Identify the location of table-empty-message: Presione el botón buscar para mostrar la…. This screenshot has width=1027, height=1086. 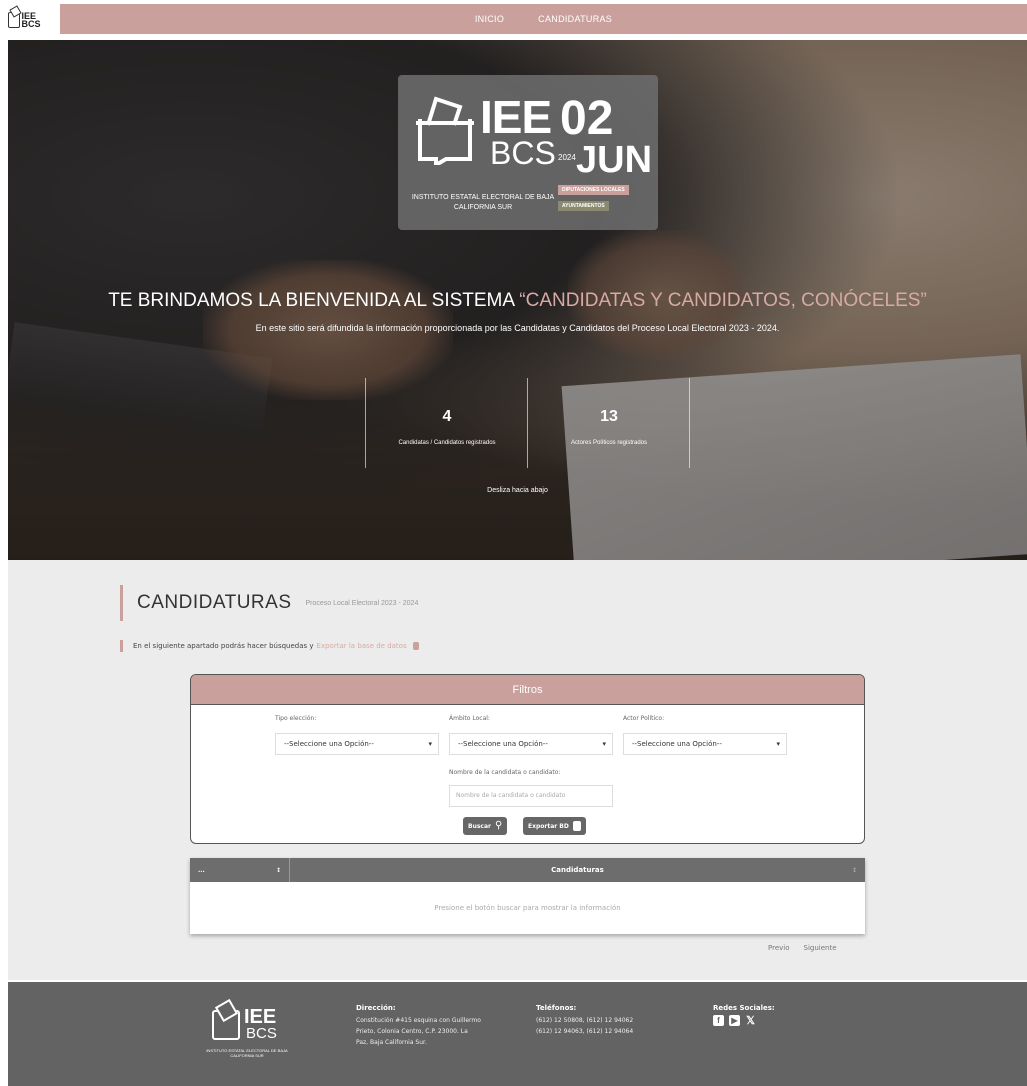
(527, 908).